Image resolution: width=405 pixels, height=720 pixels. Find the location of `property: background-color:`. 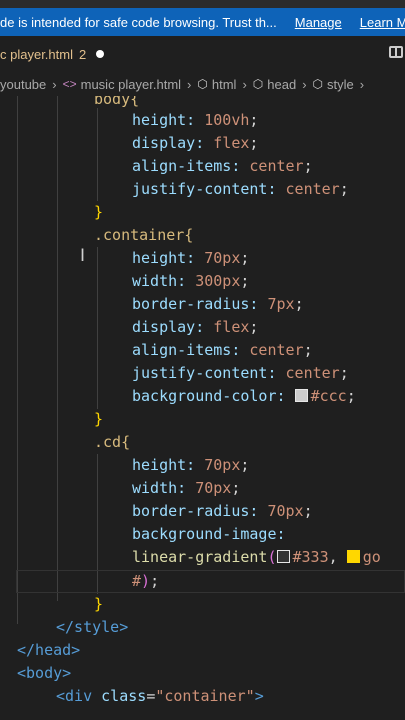

property: background-color: is located at coordinates (209, 396).